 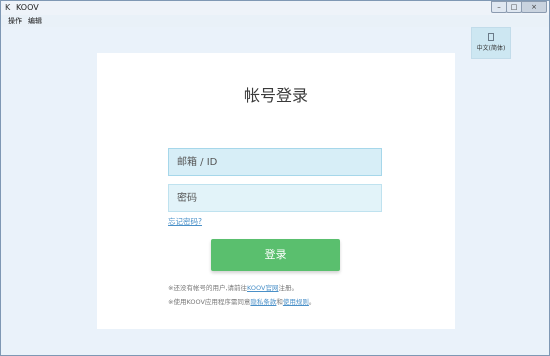 What do you see at coordinates (262, 288) in the screenshot?
I see `koov-site-link: KOOV官网` at bounding box center [262, 288].